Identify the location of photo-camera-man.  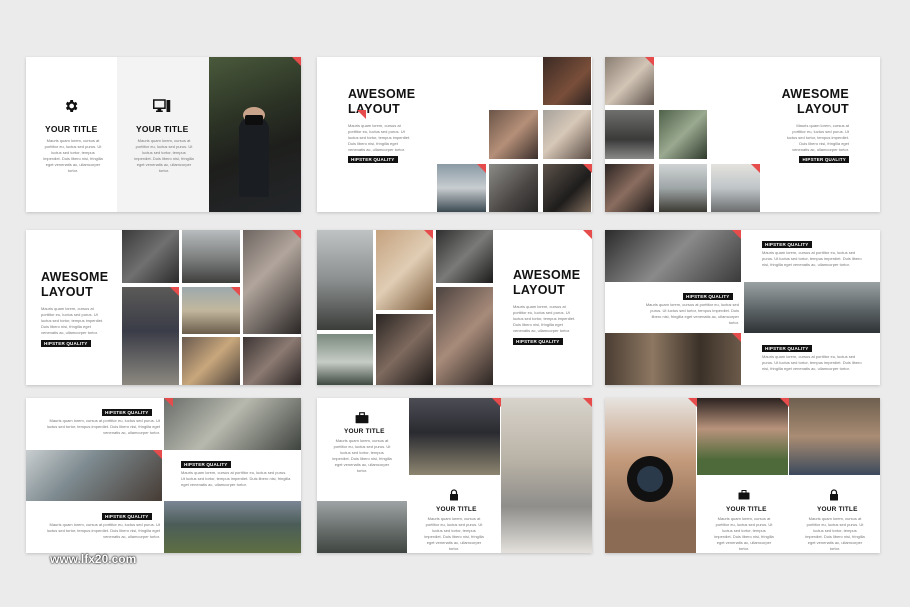
(650, 475).